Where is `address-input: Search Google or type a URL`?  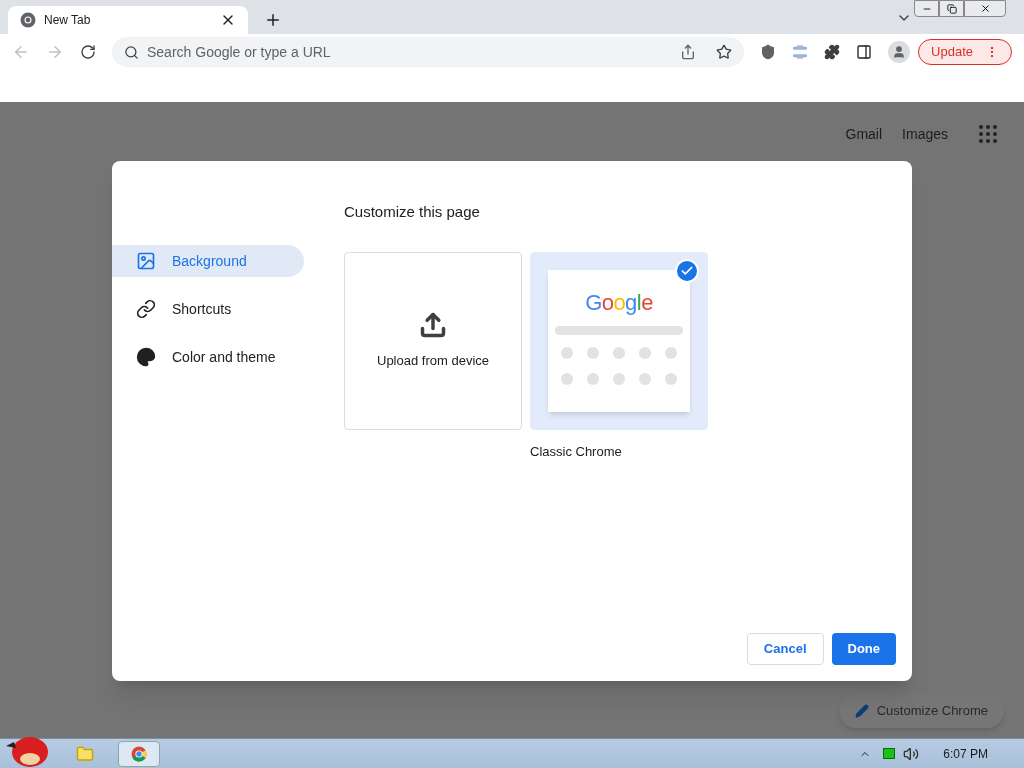
address-input: Search Google or type a URL is located at coordinates (410, 52).